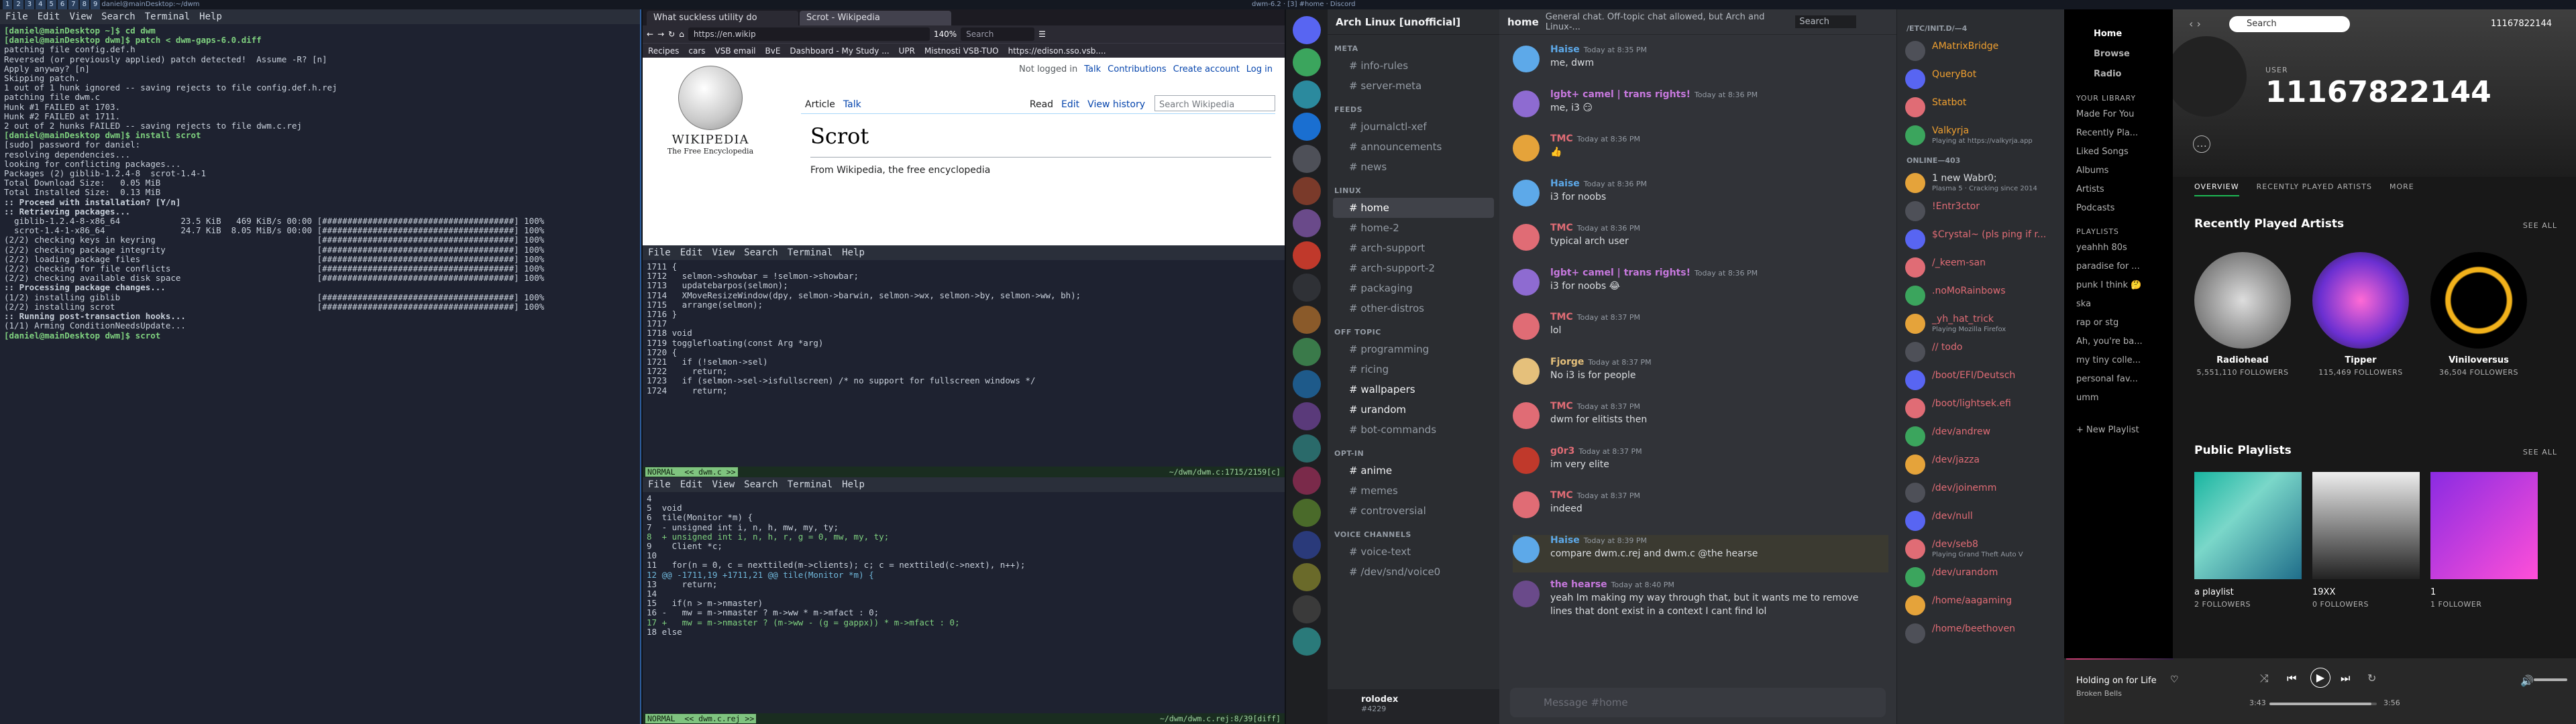 The height and width of the screenshot is (724, 2576). What do you see at coordinates (650, 34) in the screenshot?
I see `back-icon: ←` at bounding box center [650, 34].